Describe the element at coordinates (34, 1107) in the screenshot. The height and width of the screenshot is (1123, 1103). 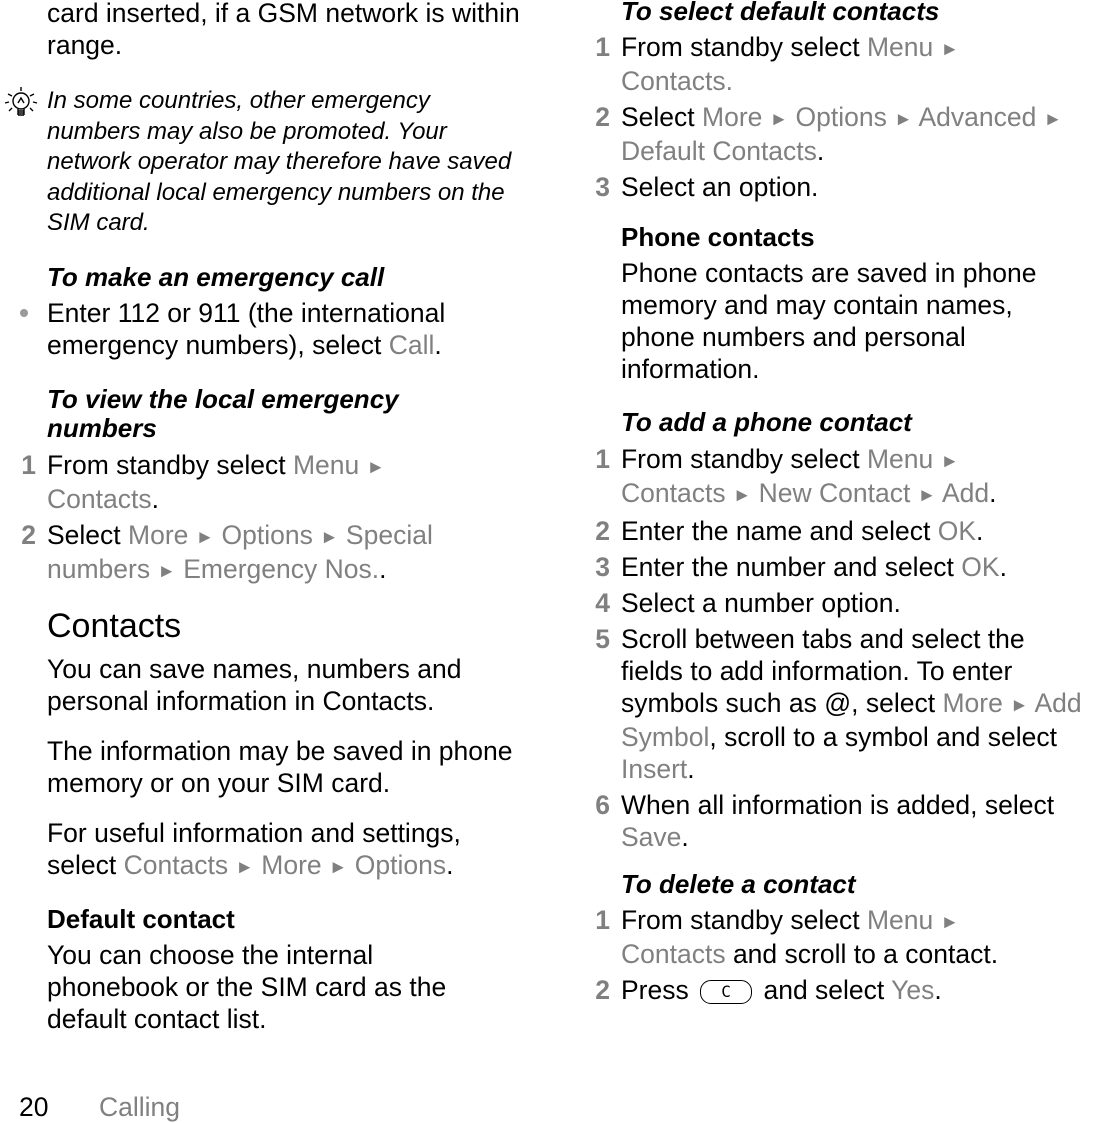
I see `page-number: 20` at that location.